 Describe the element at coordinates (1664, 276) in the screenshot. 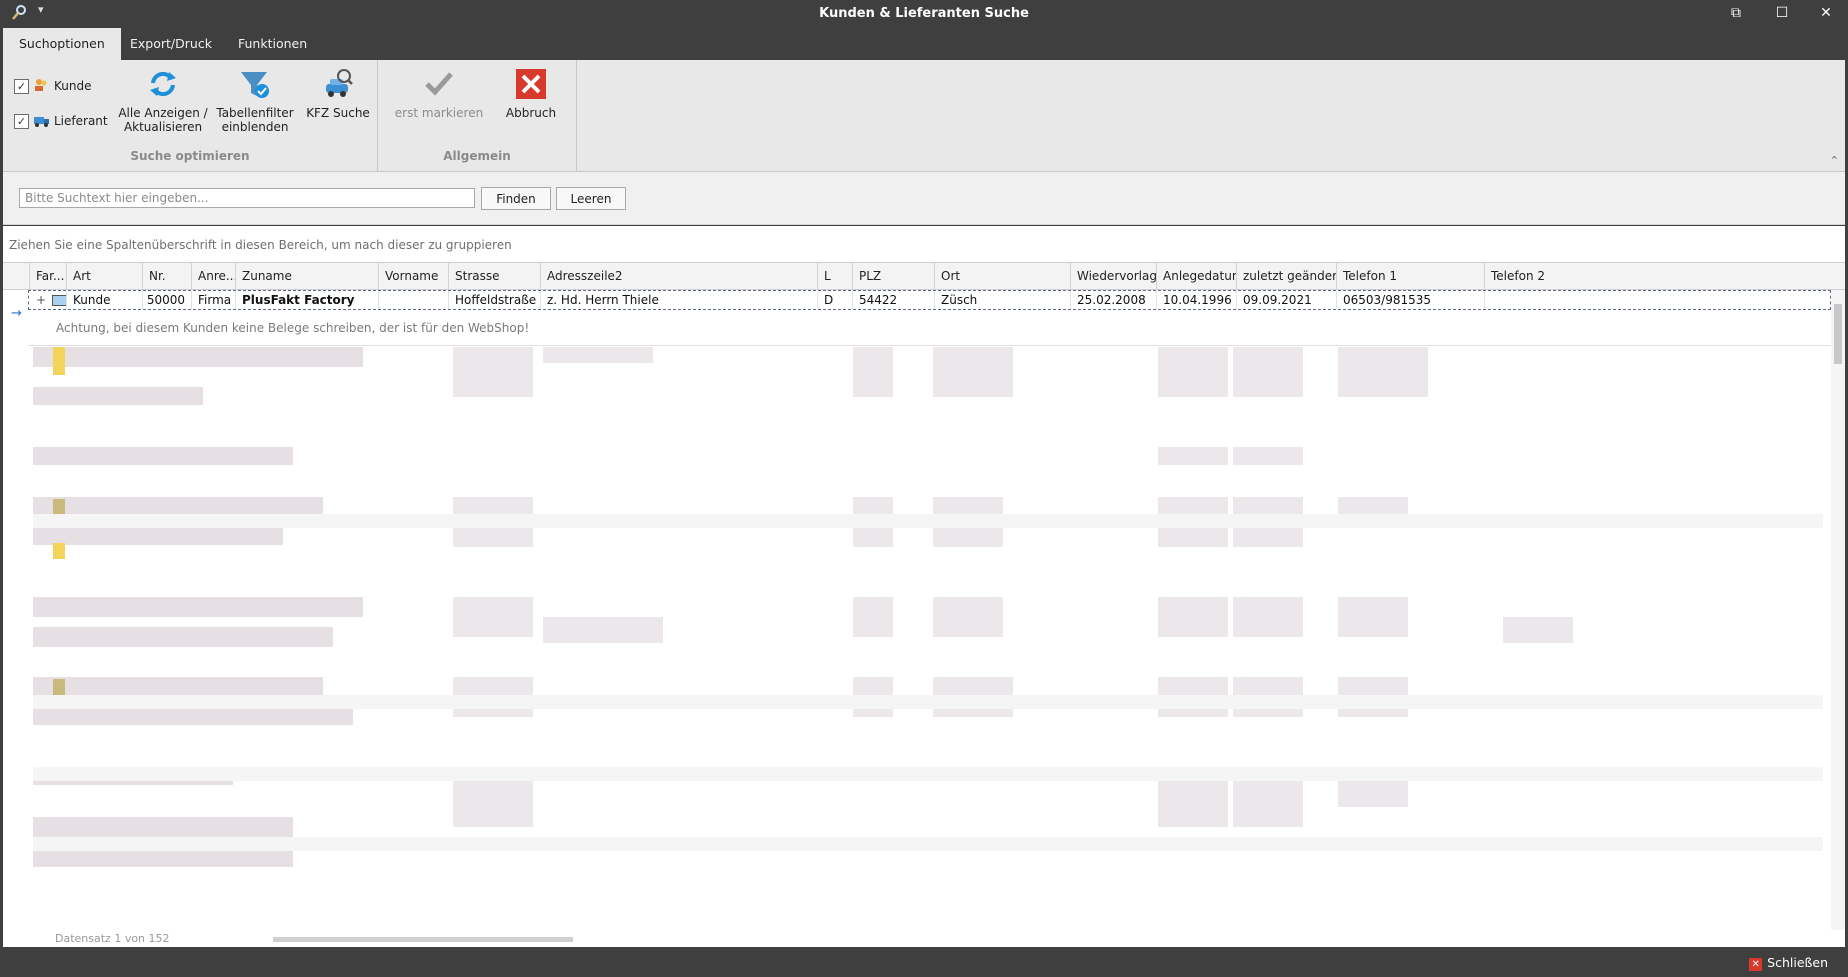

I see `column-header-telefon2: Telefon 2` at that location.